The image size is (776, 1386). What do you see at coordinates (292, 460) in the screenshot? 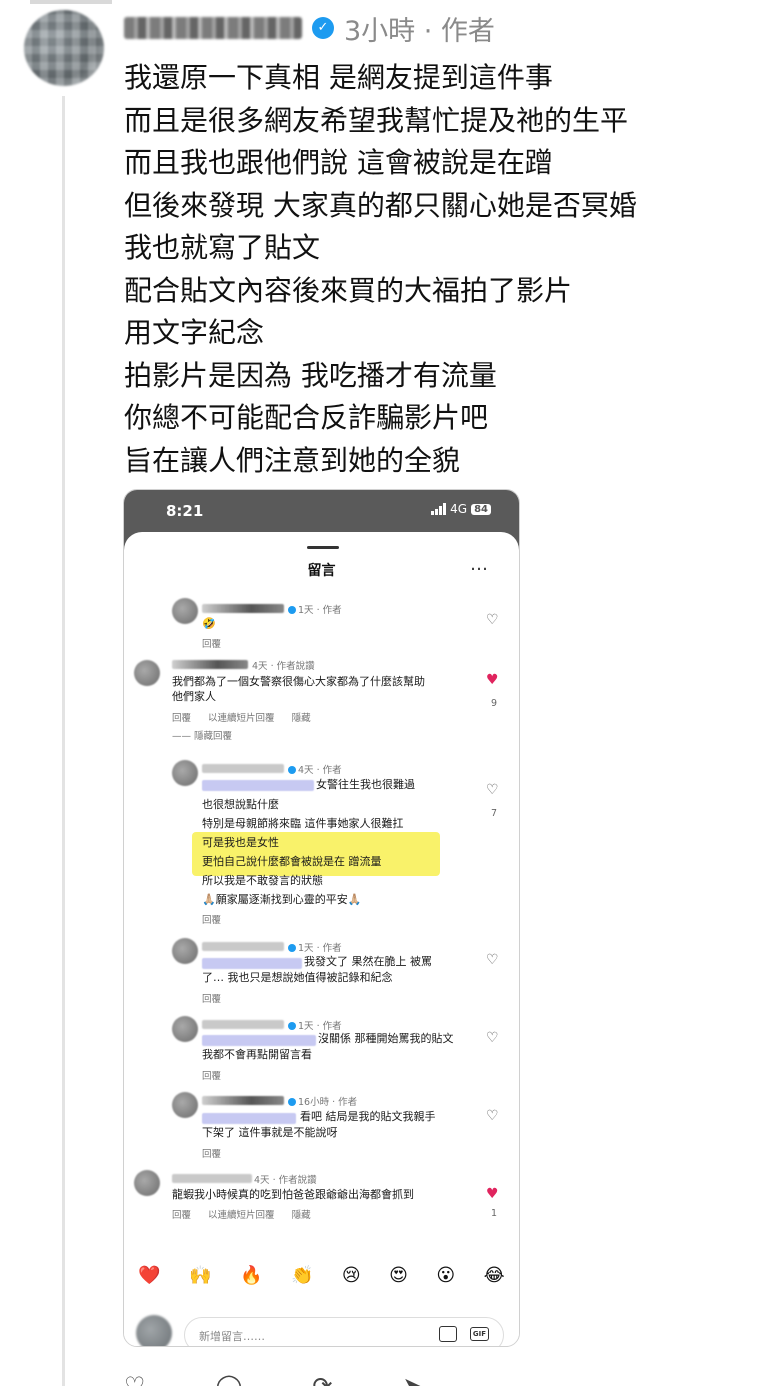
I see `post-line: 旨在讓人們注意到她的全貌` at bounding box center [292, 460].